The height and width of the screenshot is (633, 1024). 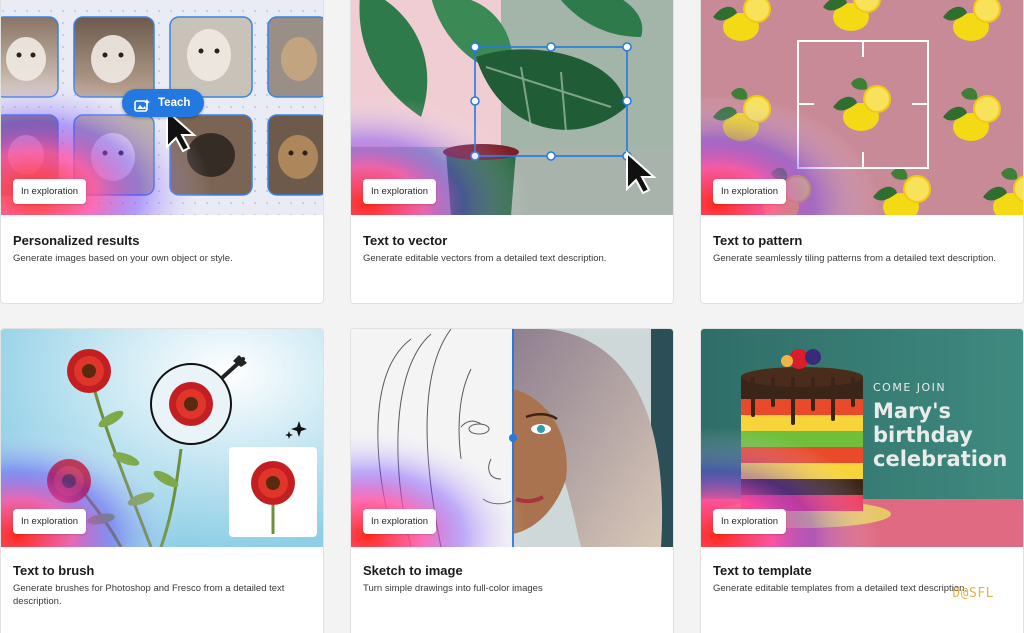 I want to click on card-title: Personalized results, so click(x=76, y=240).